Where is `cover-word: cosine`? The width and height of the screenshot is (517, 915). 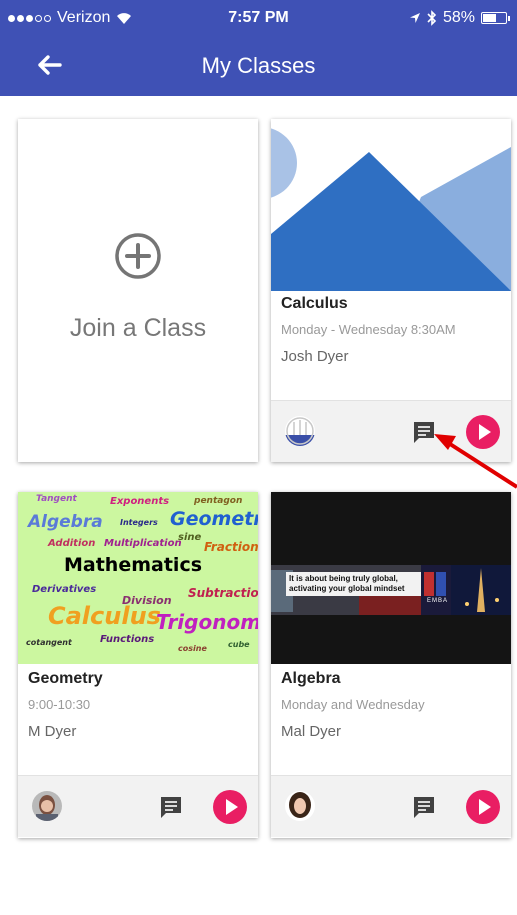 cover-word: cosine is located at coordinates (192, 648).